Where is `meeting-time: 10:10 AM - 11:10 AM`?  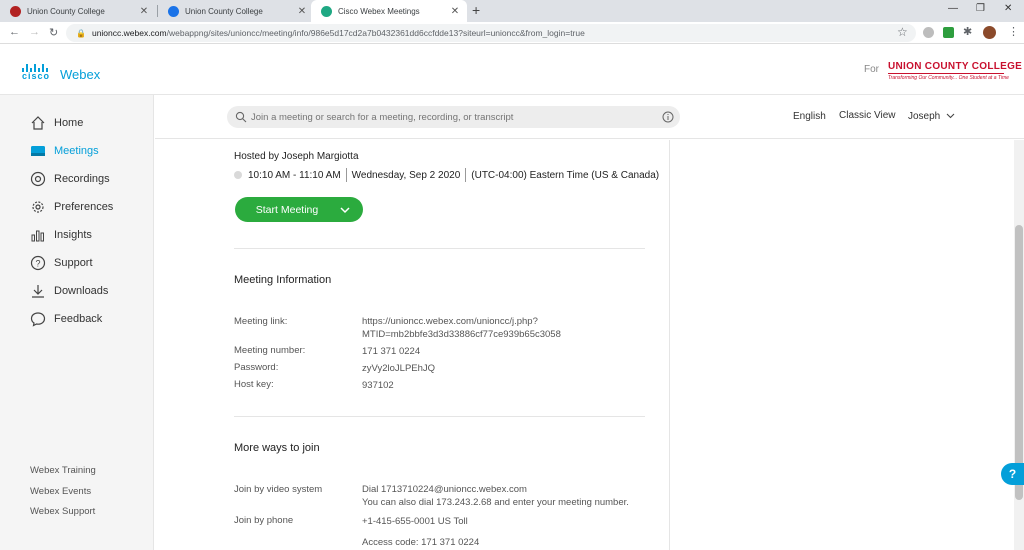 meeting-time: 10:10 AM - 11:10 AM is located at coordinates (294, 175).